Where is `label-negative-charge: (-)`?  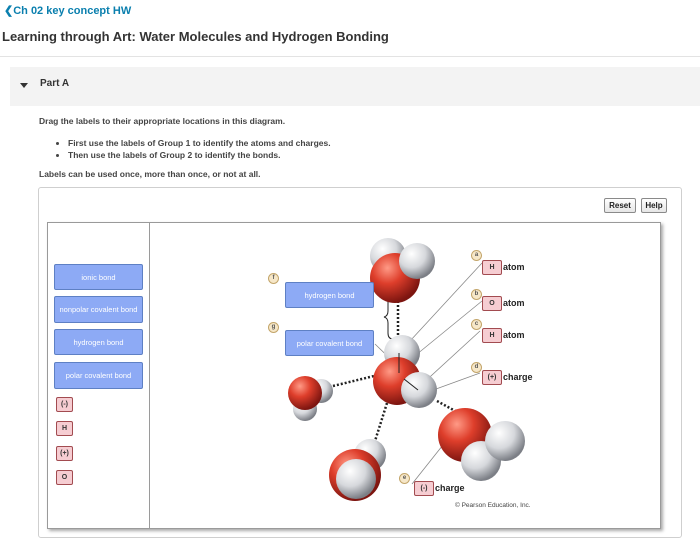
label-negative-charge: (-) is located at coordinates (64, 404).